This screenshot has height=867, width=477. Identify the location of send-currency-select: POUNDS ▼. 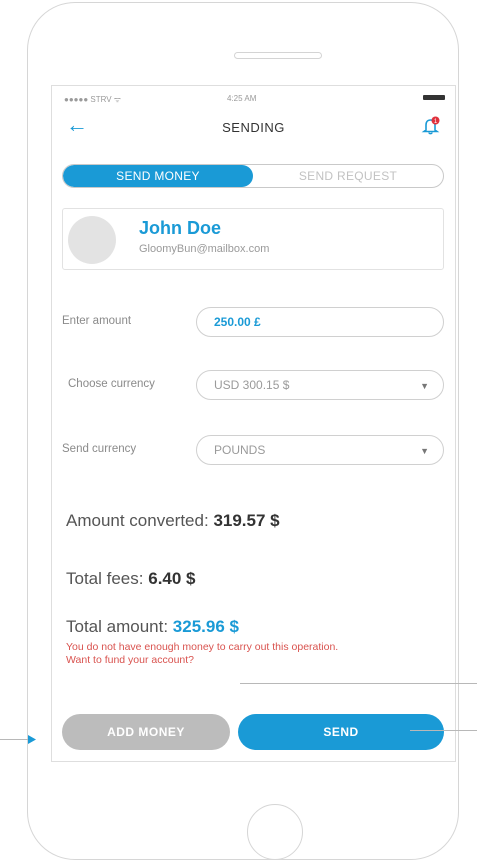
(320, 450).